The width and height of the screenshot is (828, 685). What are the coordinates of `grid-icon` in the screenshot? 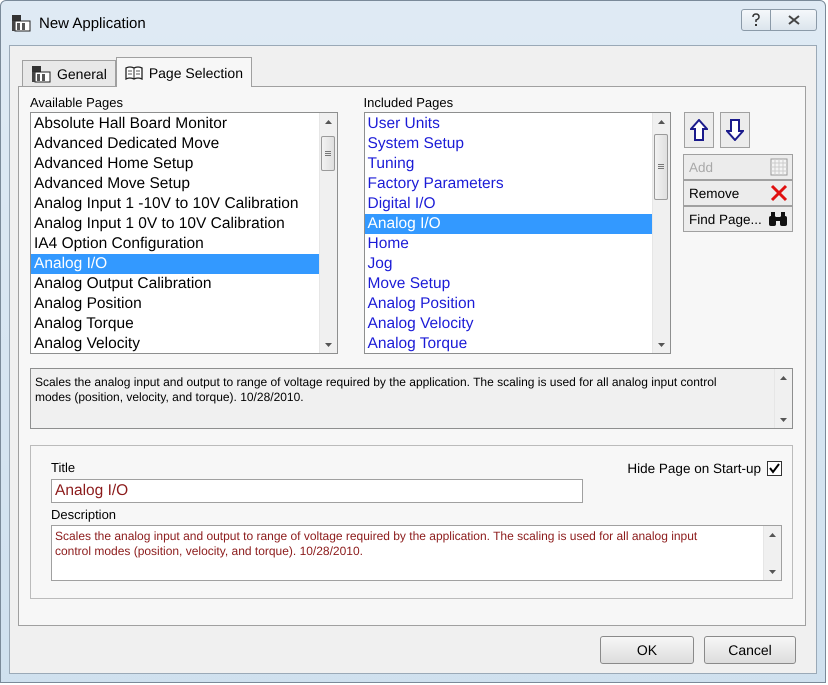 It's located at (779, 167).